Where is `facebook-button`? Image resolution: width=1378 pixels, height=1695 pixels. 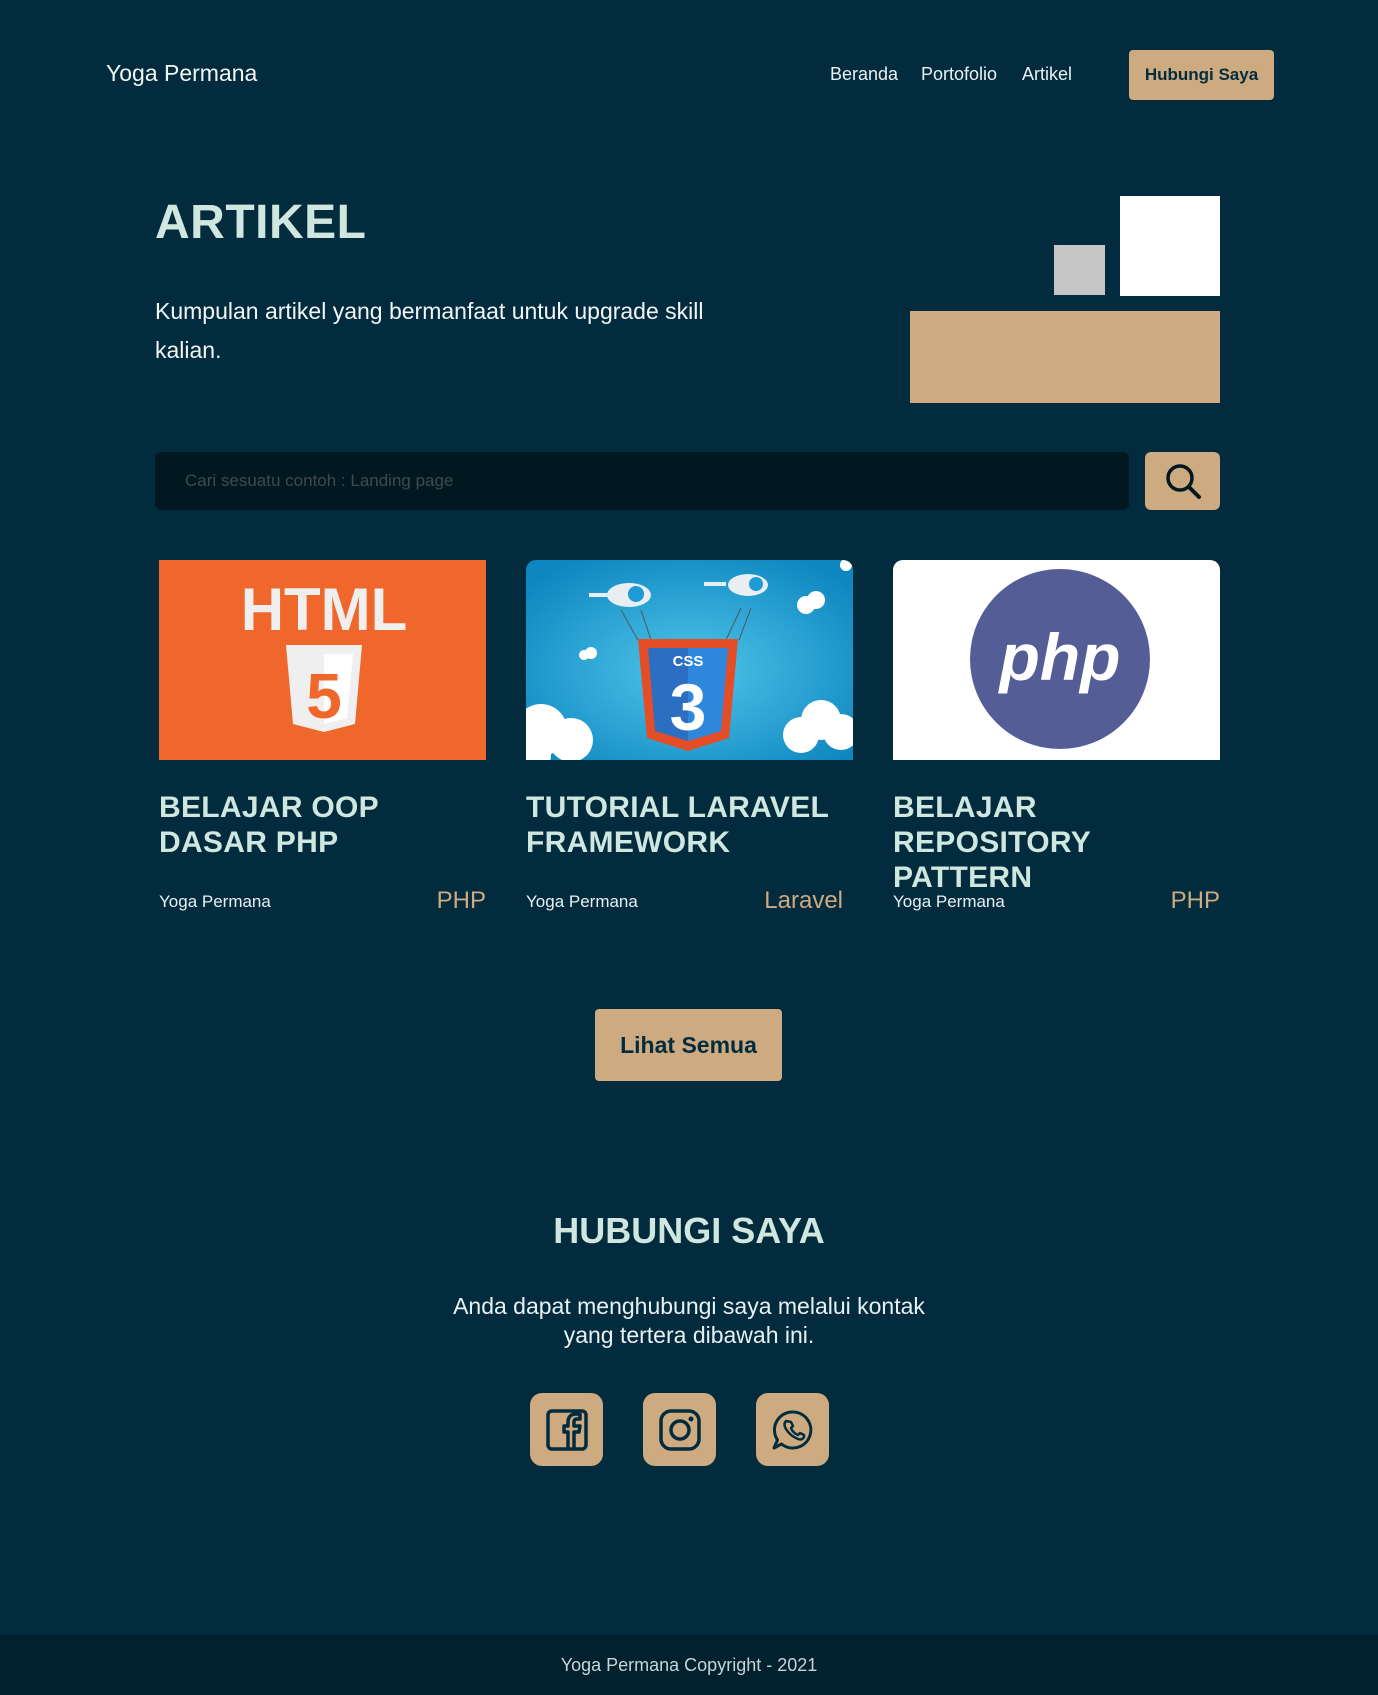 facebook-button is located at coordinates (566, 1429).